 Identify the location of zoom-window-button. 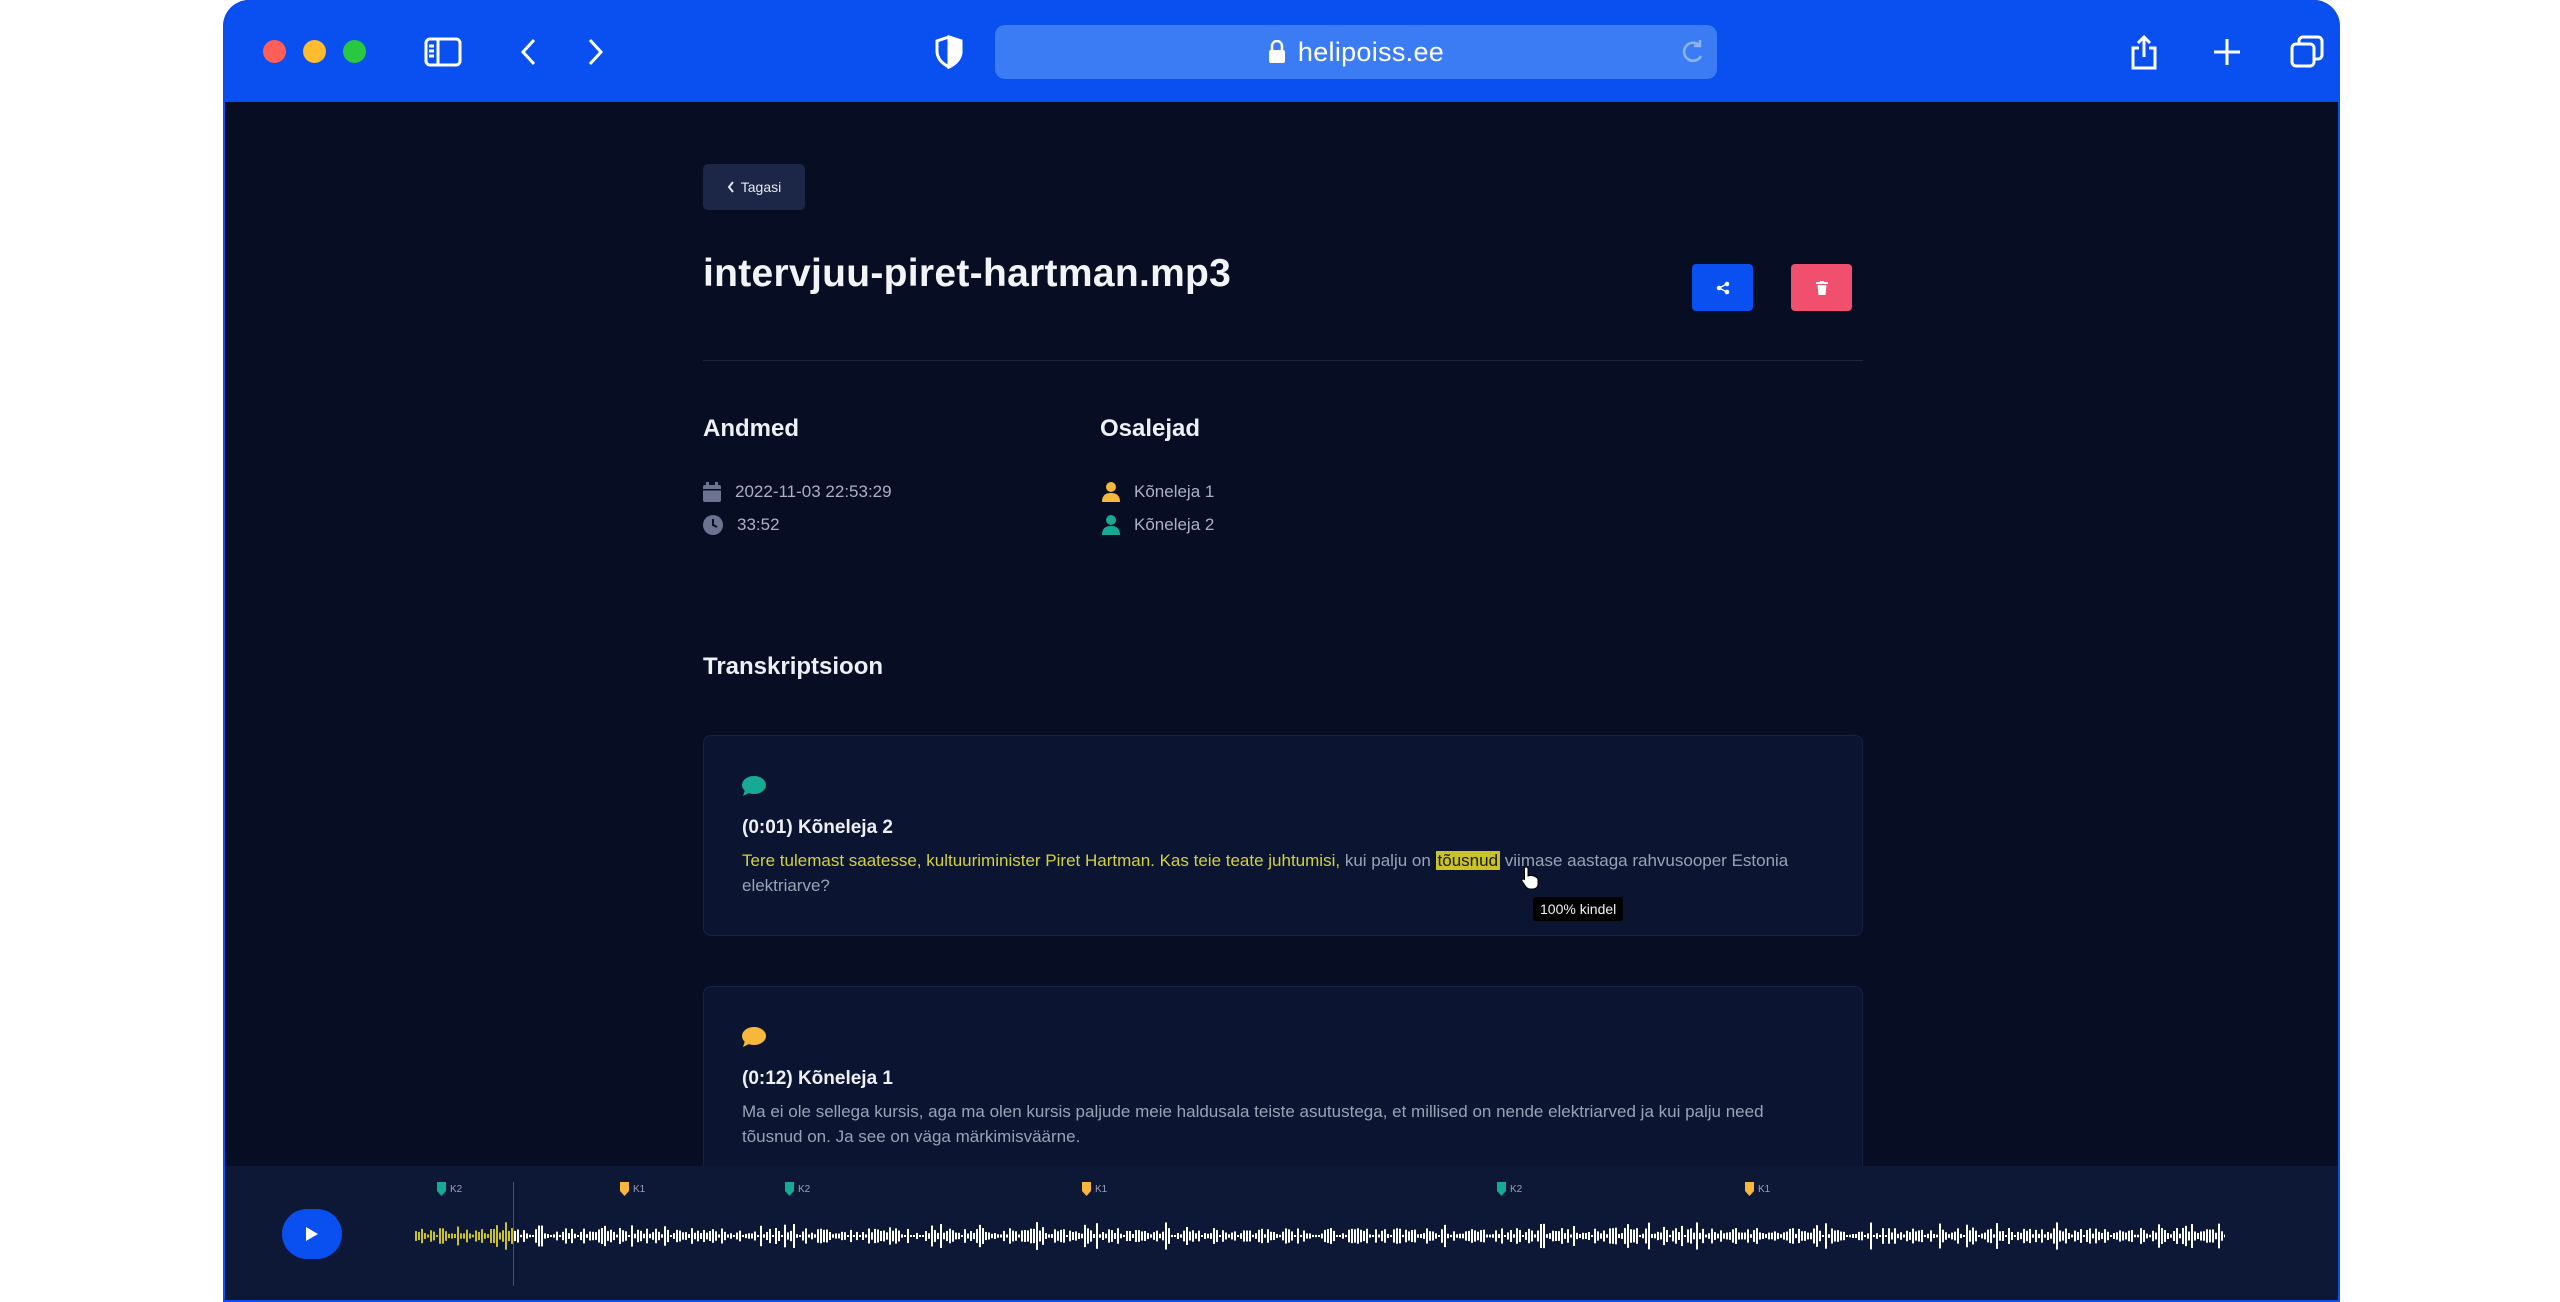
(354, 51).